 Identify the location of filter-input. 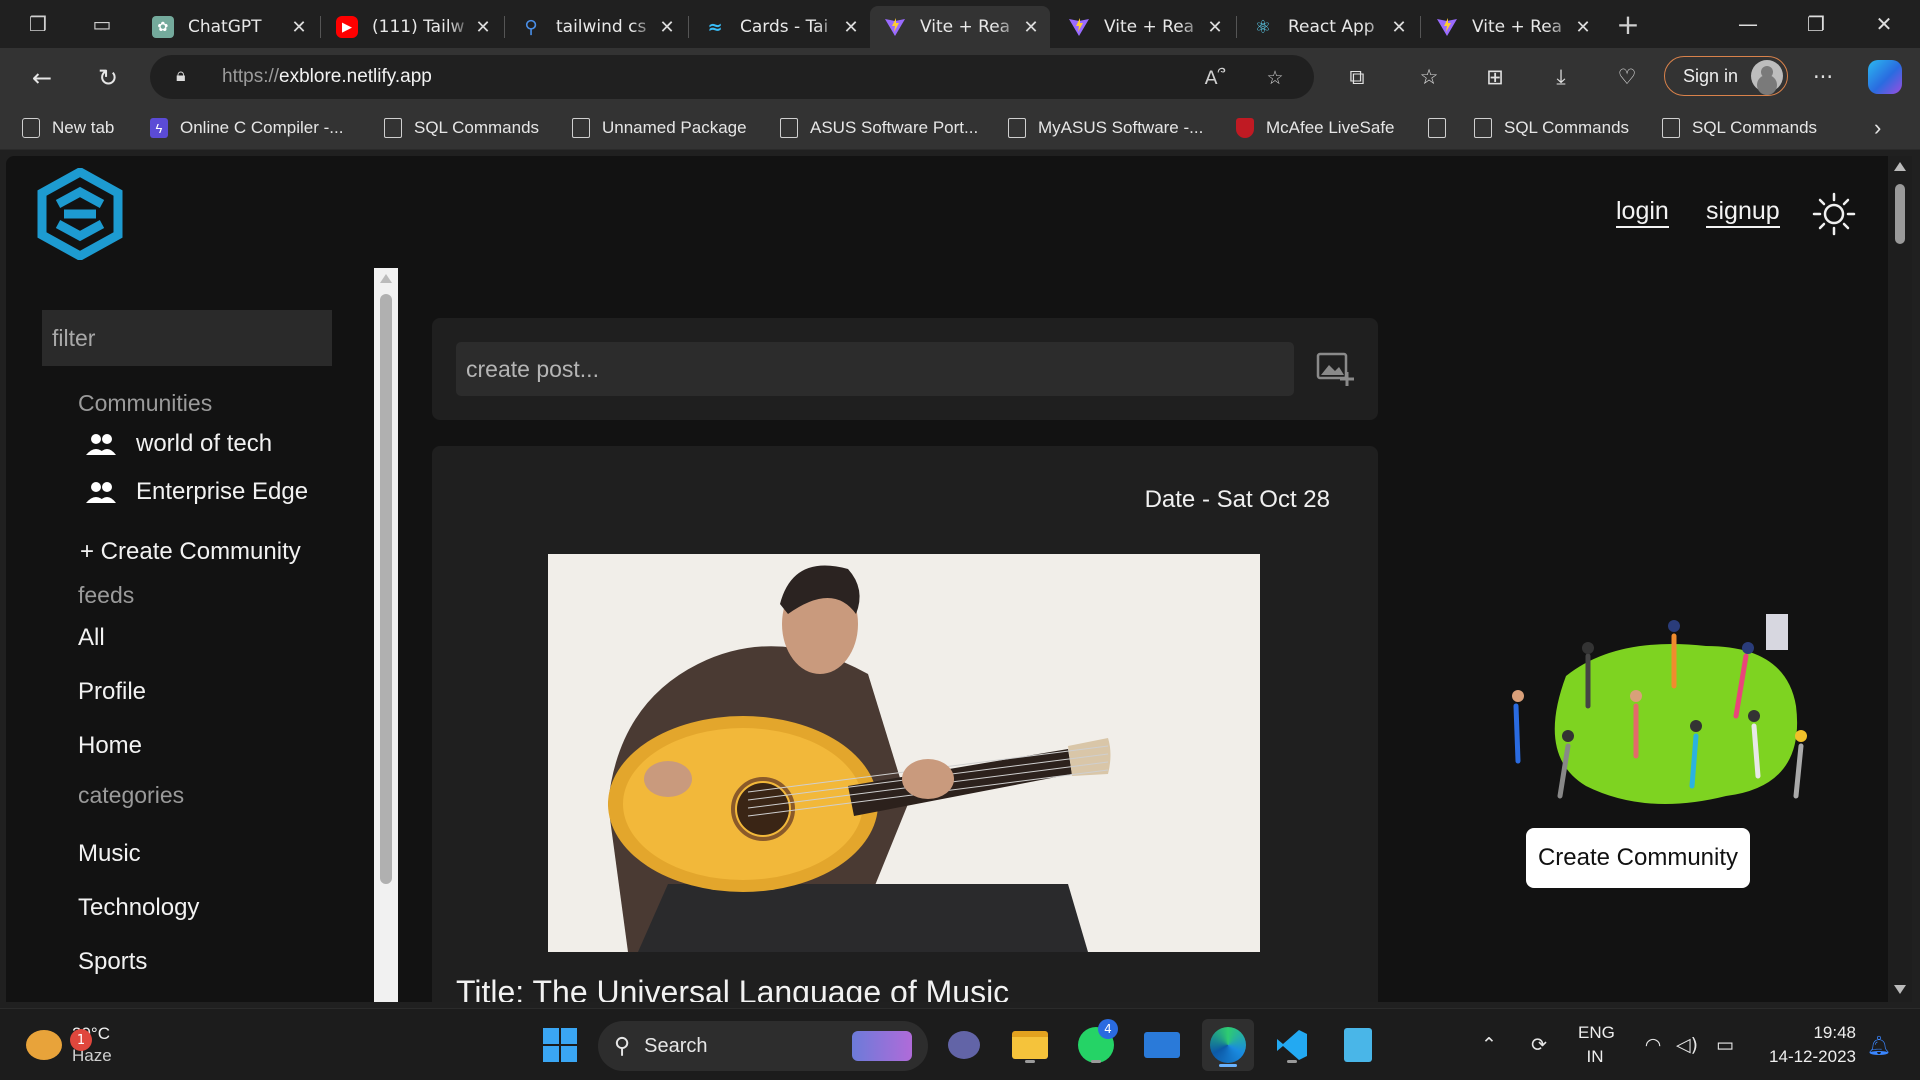
(187, 338).